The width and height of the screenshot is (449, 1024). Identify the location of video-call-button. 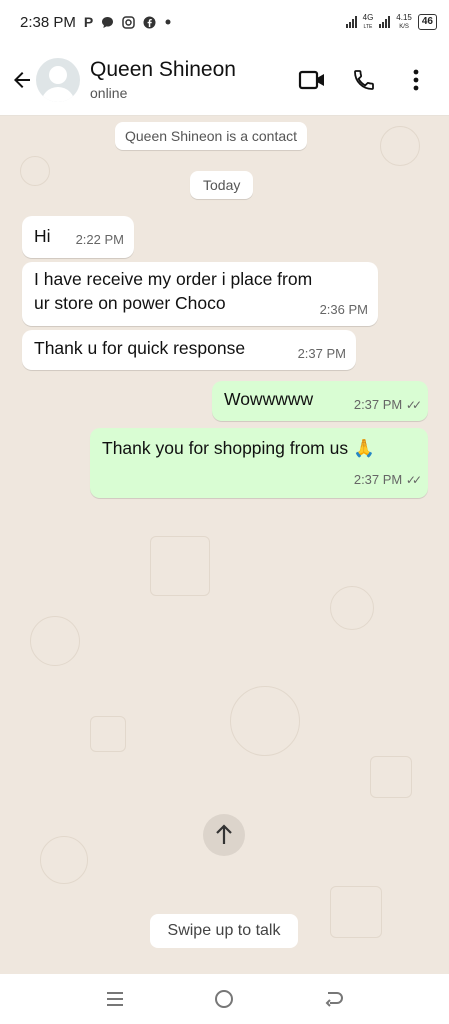
(312, 80).